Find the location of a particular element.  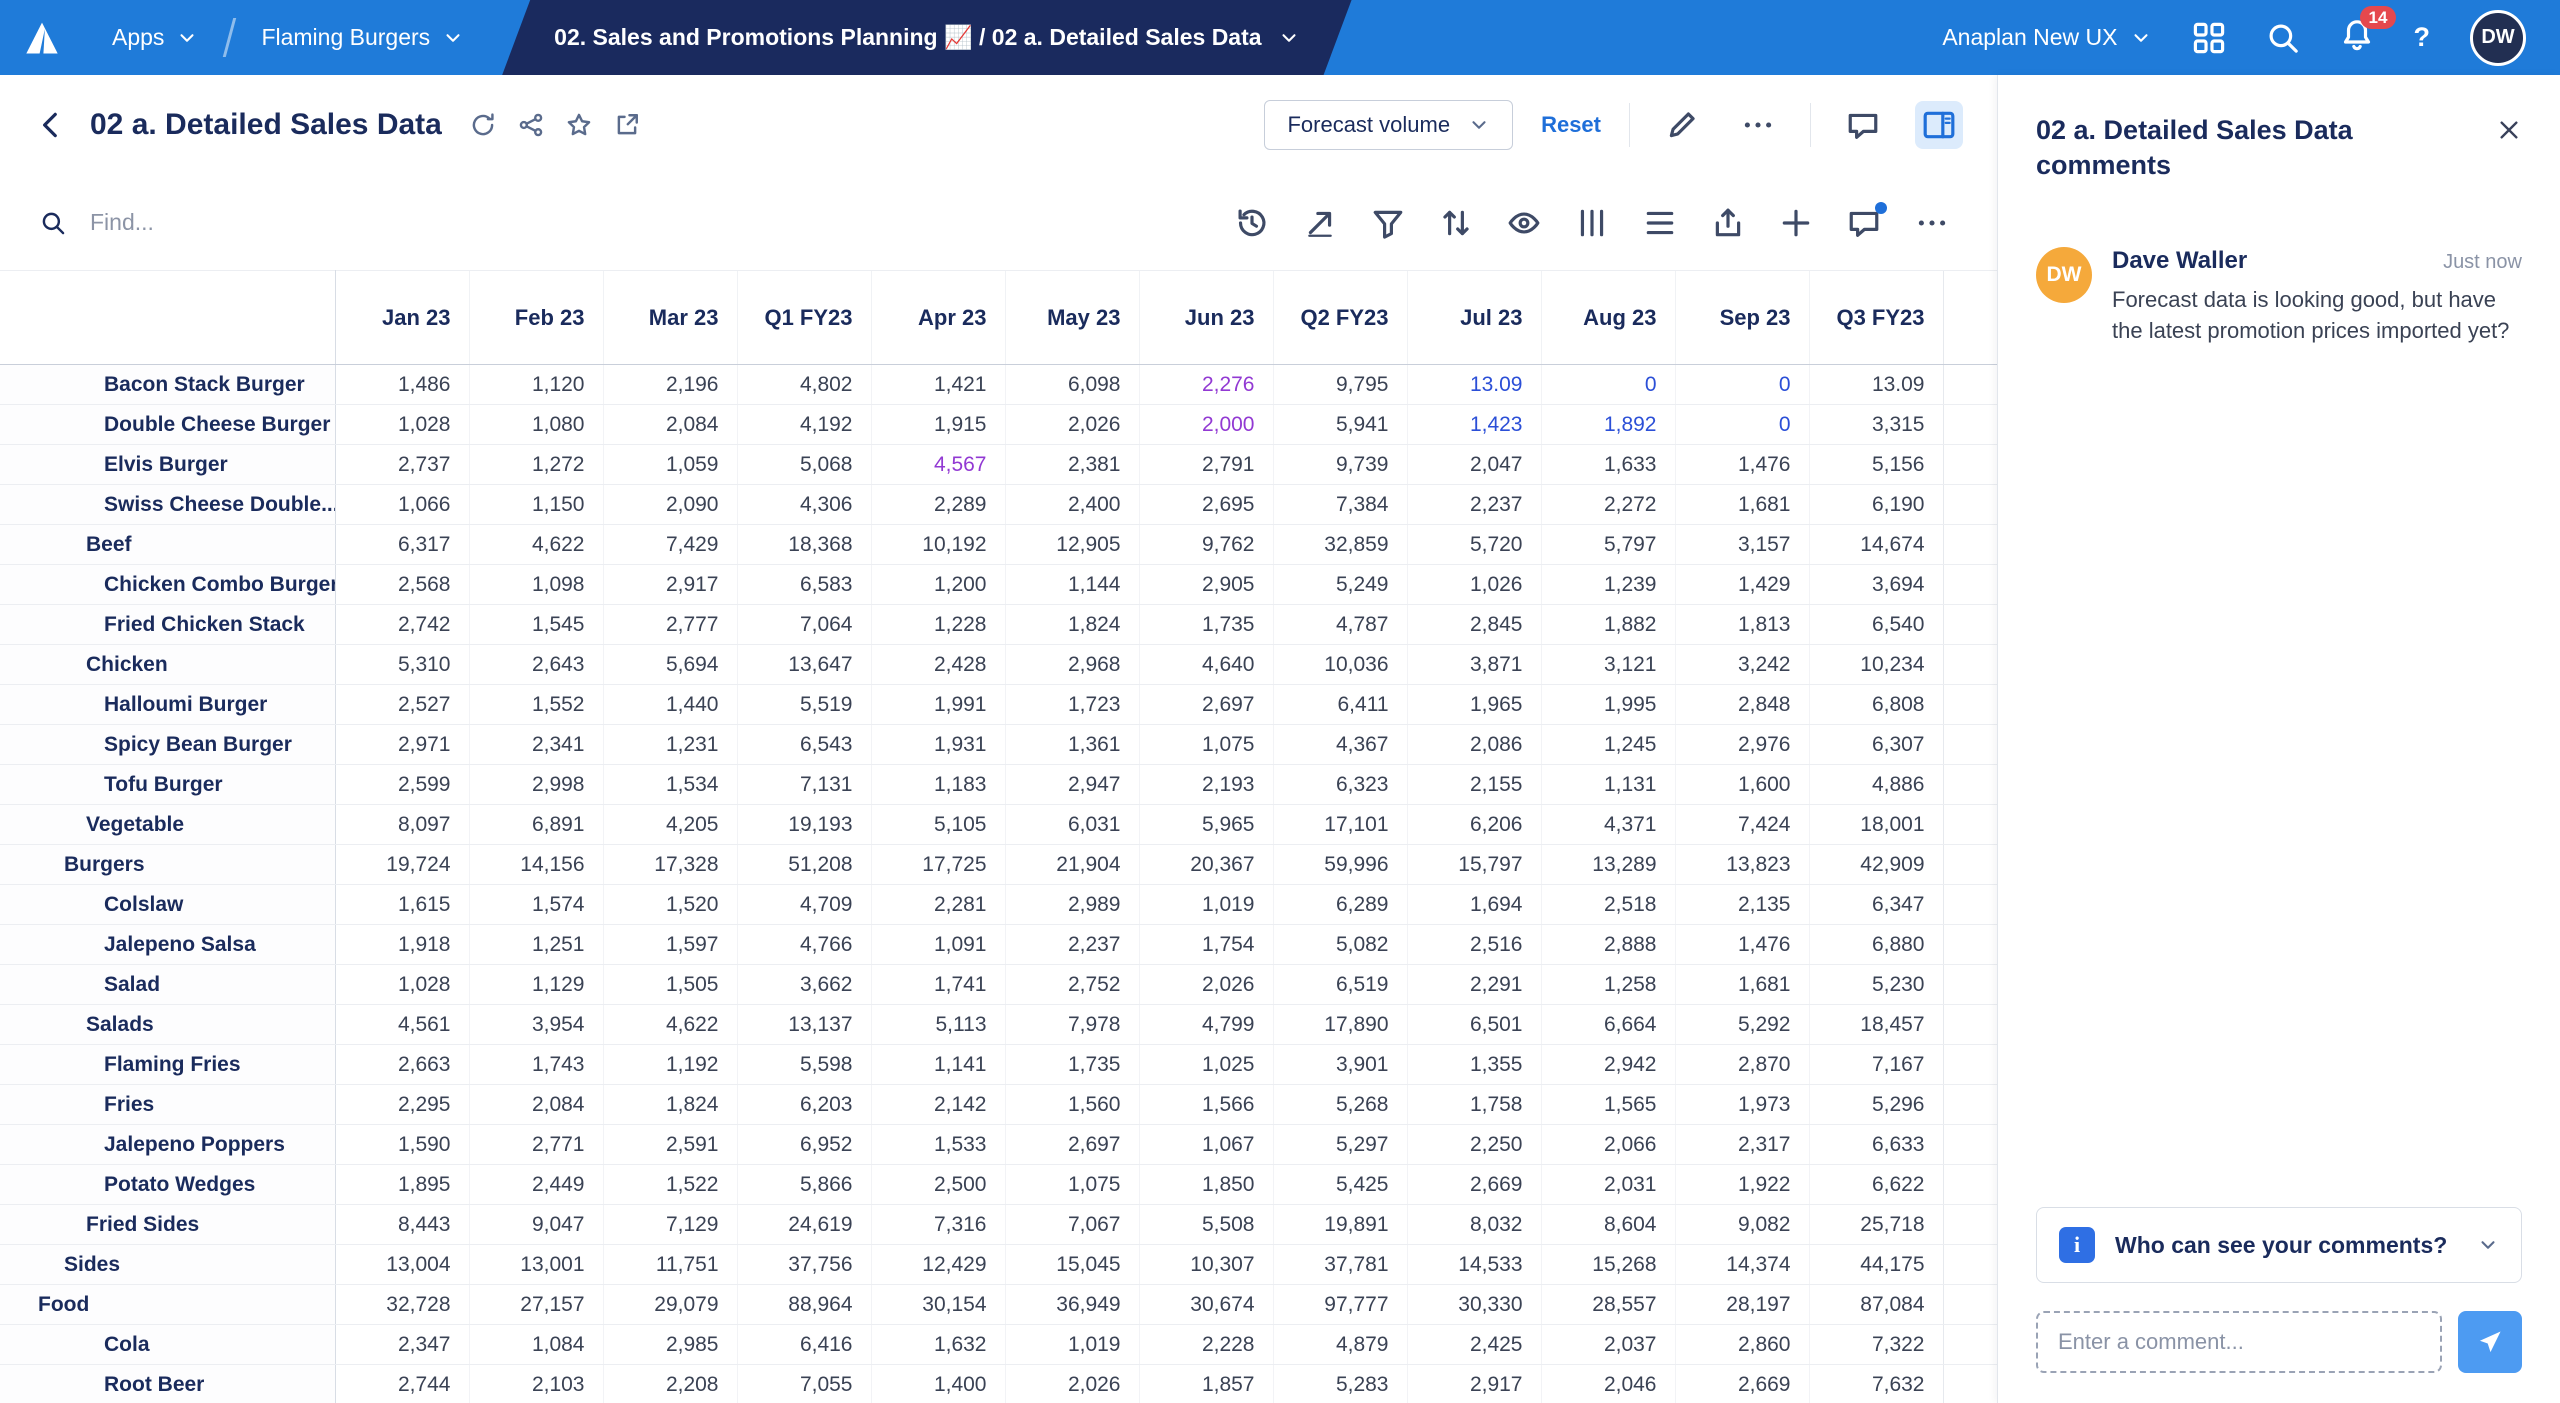

row-label: Double Cheese Burger is located at coordinates (168, 424).